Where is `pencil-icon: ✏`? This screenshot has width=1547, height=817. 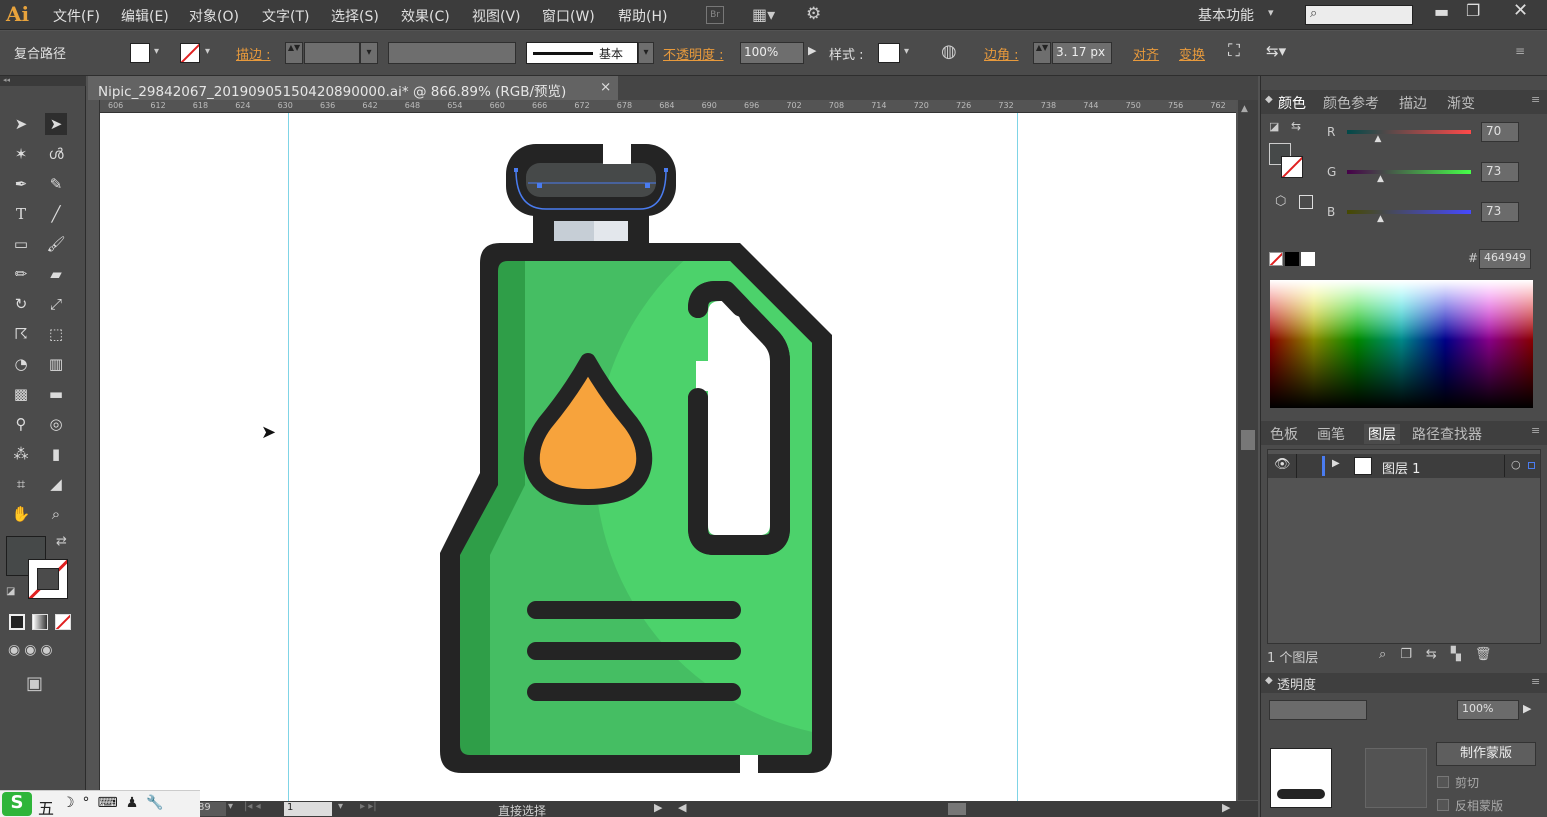
pencil-icon: ✏ is located at coordinates (21, 274).